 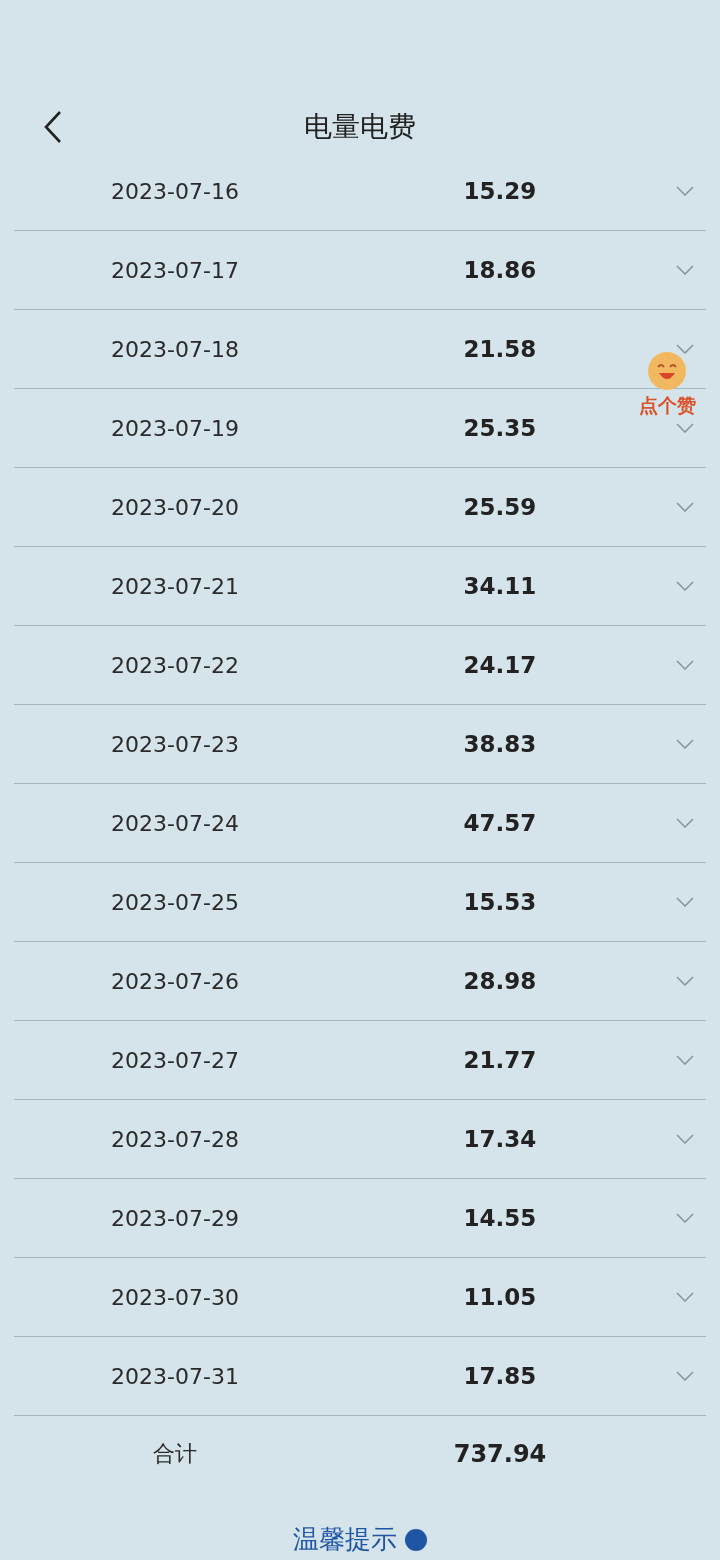 What do you see at coordinates (500, 1218) in the screenshot?
I see `amount-text: 14.55` at bounding box center [500, 1218].